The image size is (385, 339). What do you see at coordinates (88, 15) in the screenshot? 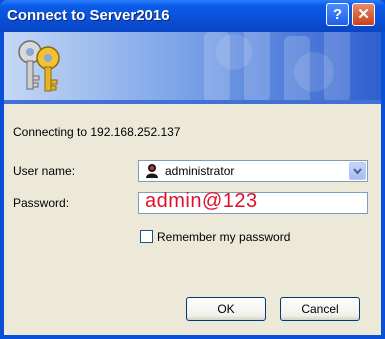
I see `window-title: Connect to Server2016` at bounding box center [88, 15].